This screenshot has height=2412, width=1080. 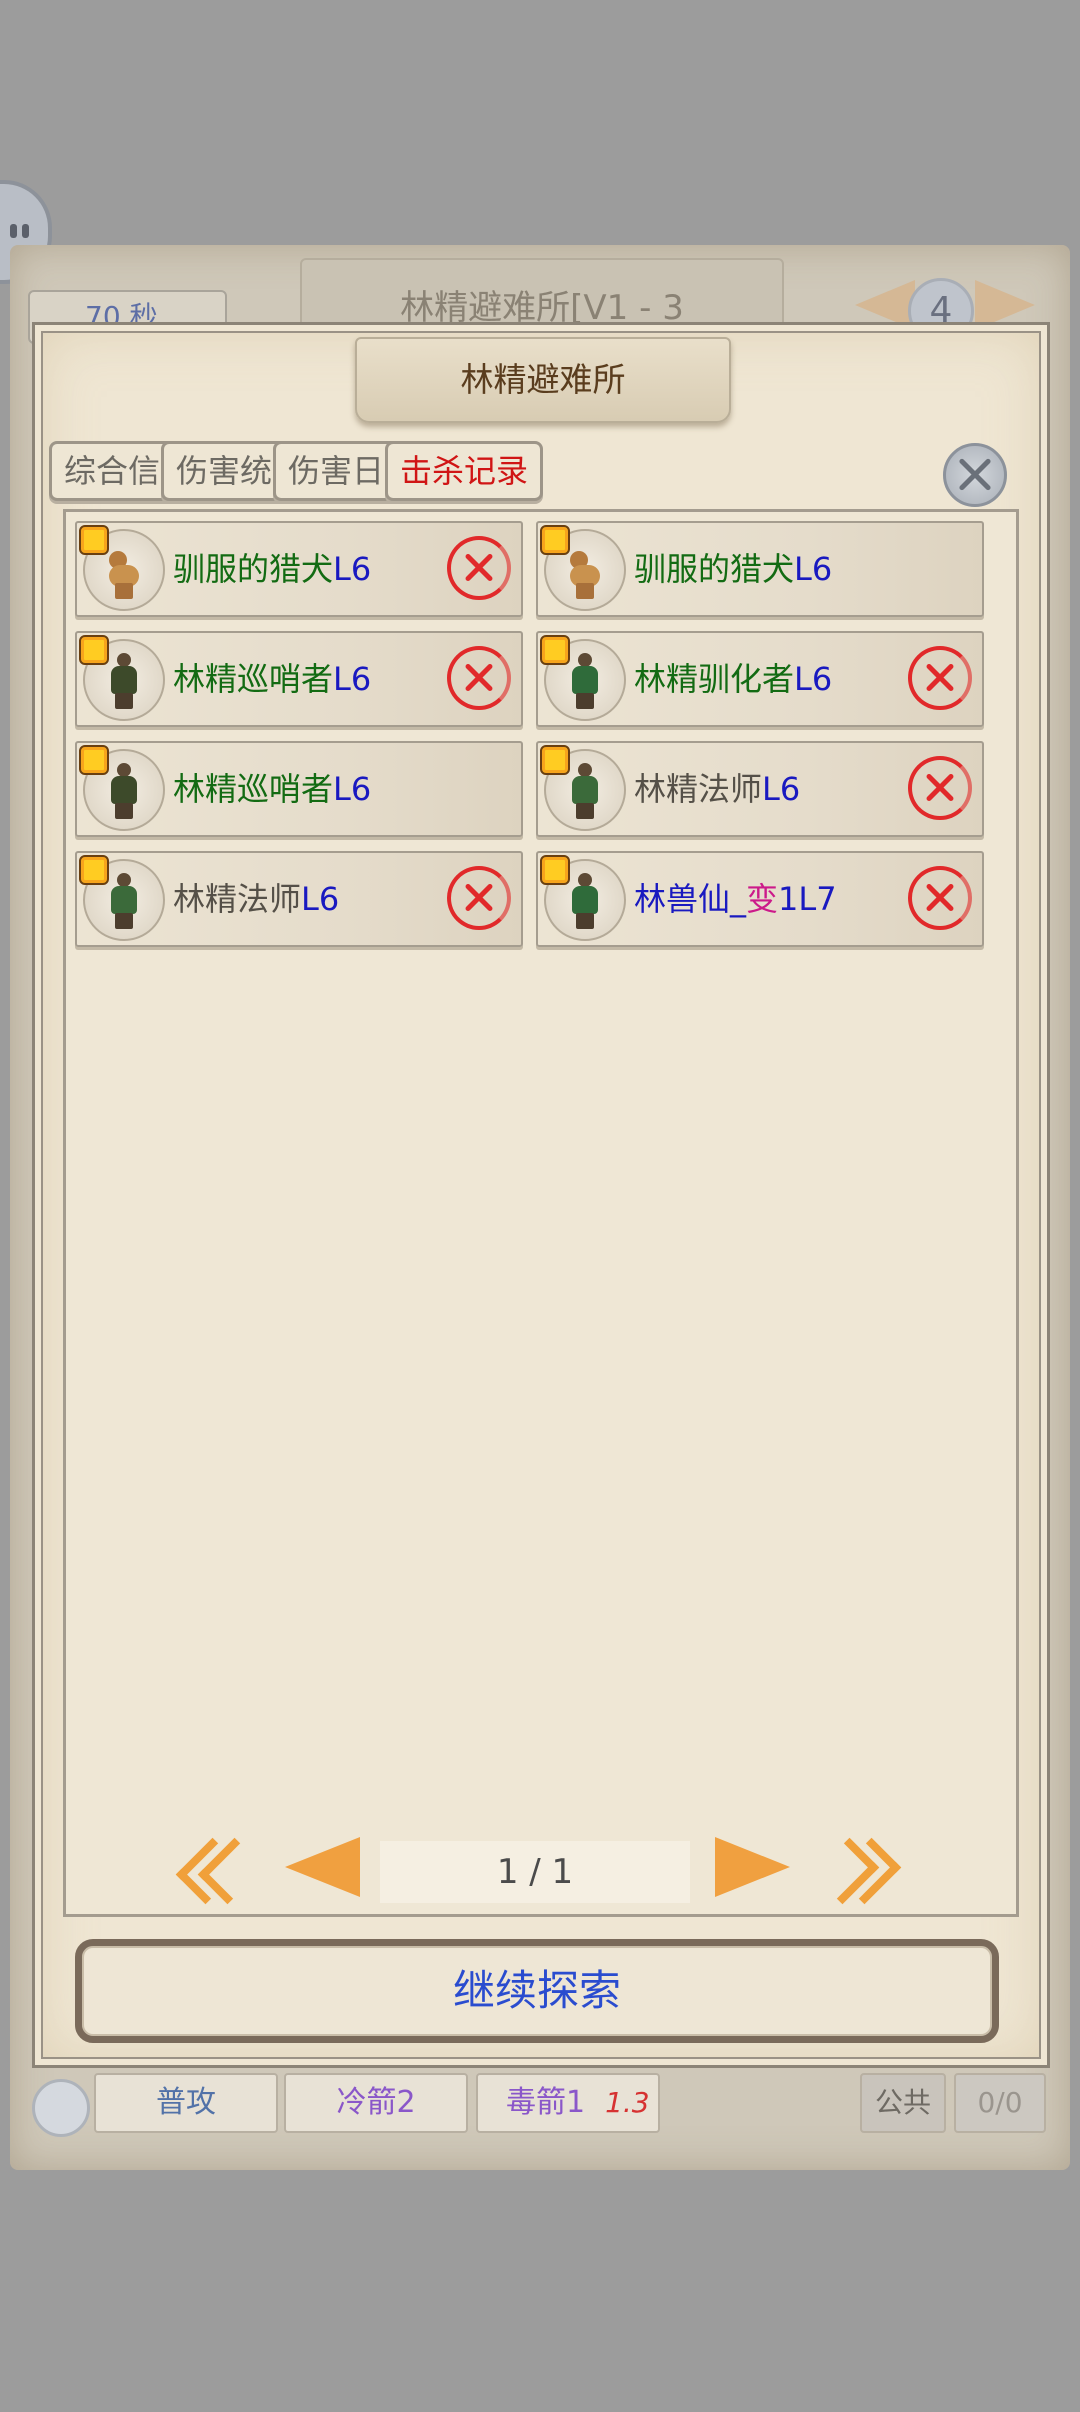 What do you see at coordinates (186, 2103) in the screenshot?
I see `skill-basic-attack: 普攻` at bounding box center [186, 2103].